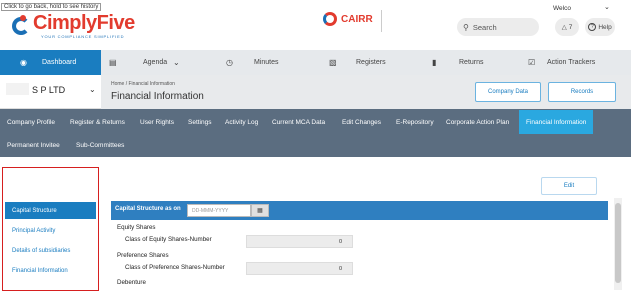 The image size is (631, 299). What do you see at coordinates (605, 27) in the screenshot?
I see `help-label: Help` at bounding box center [605, 27].